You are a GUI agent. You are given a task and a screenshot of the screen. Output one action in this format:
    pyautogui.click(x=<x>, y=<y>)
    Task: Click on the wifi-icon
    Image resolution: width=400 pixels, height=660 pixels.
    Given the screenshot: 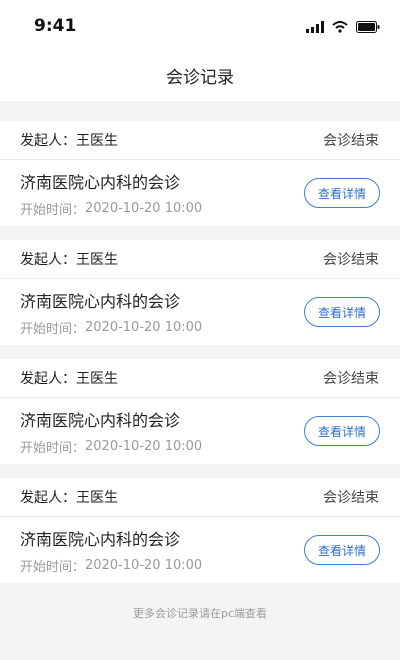 What is the action you would take?
    pyautogui.click(x=340, y=27)
    